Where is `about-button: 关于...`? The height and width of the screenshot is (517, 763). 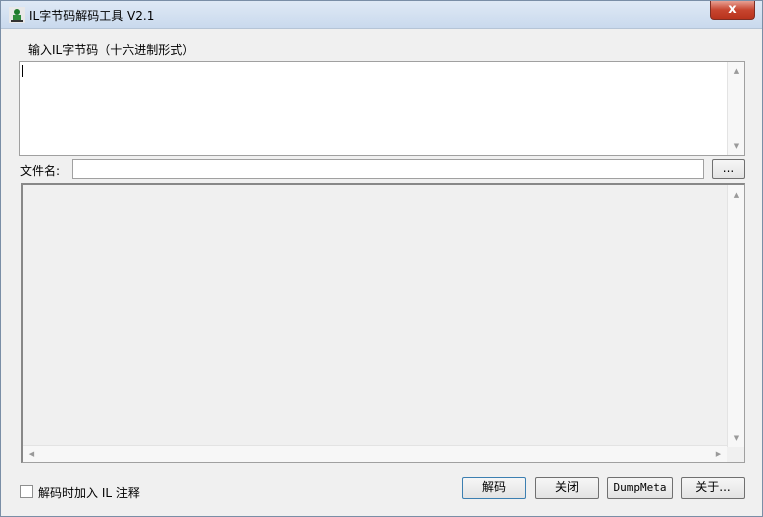
about-button: 关于... is located at coordinates (713, 488).